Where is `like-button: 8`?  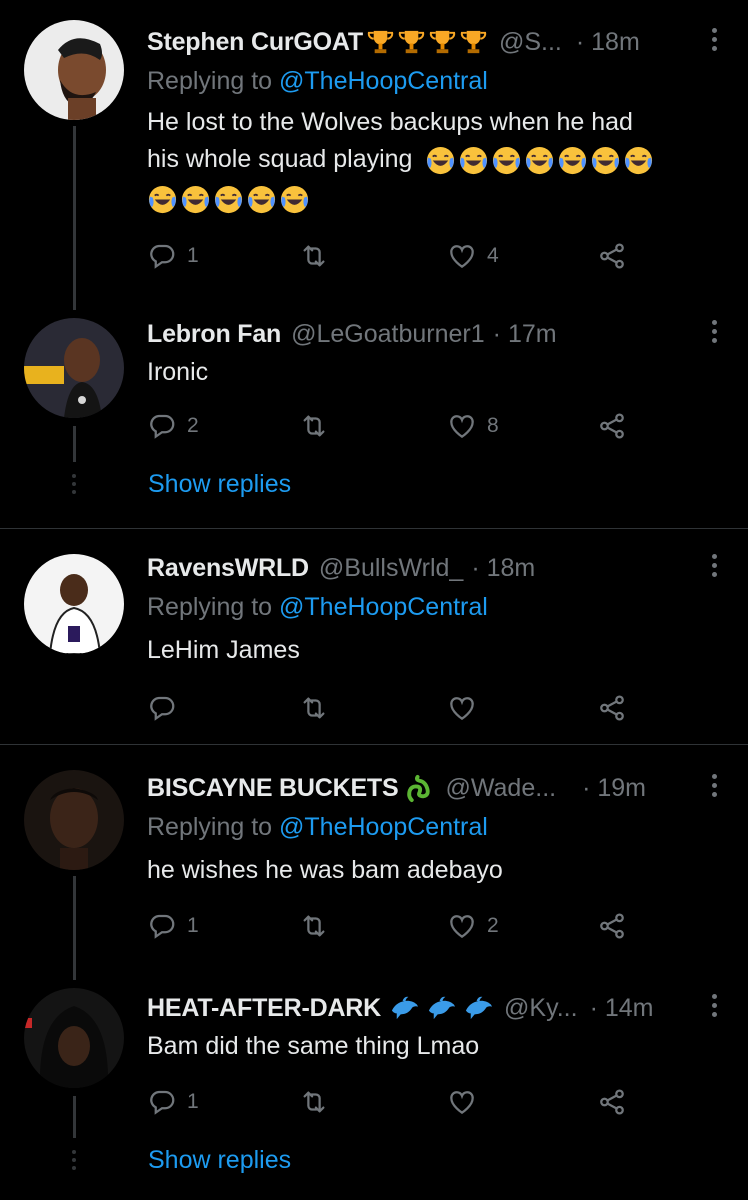 like-button: 8 is located at coordinates (473, 426).